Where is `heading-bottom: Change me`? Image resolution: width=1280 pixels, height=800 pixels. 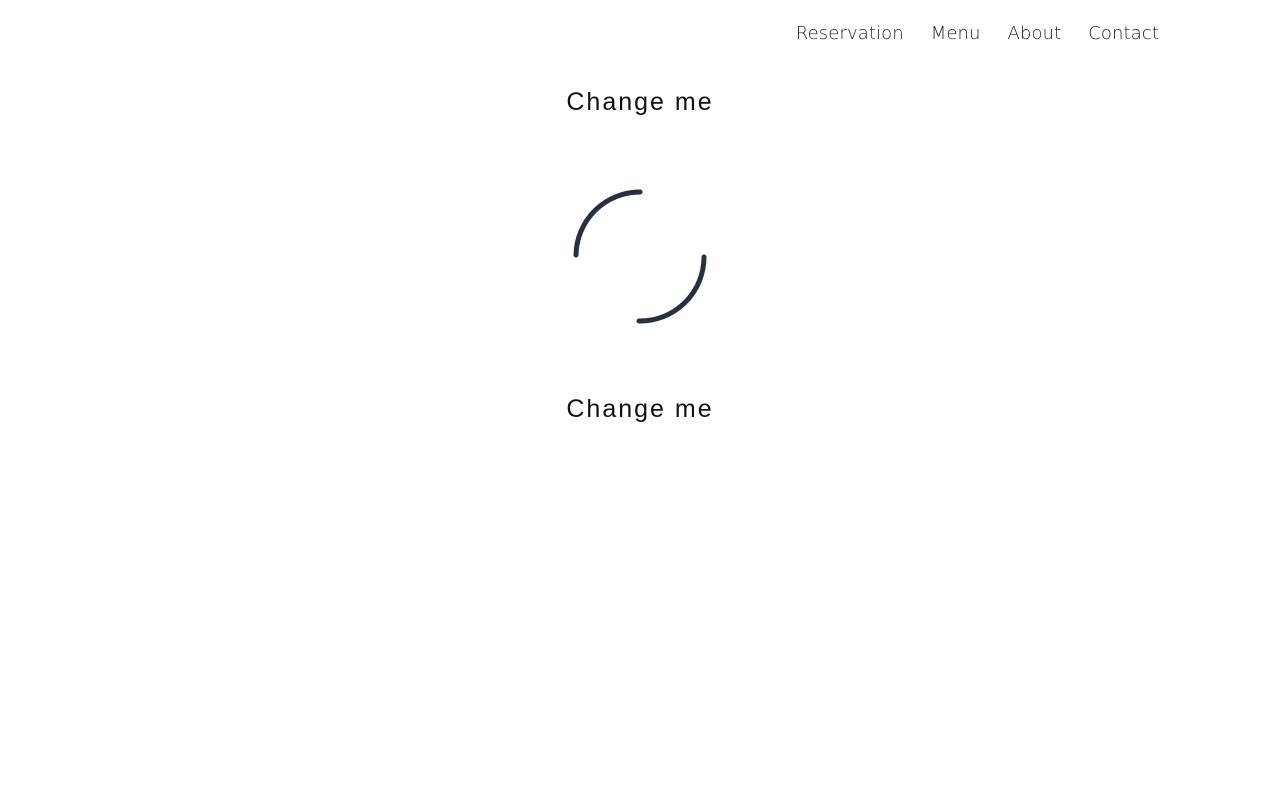
heading-bottom: Change me is located at coordinates (640, 409).